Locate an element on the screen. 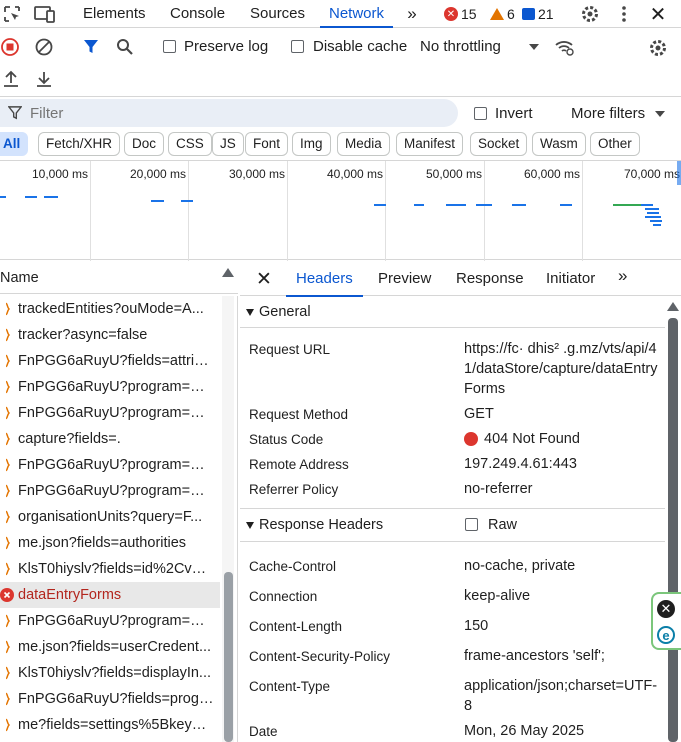 This screenshot has height=742, width=681. extension-logo-icon: e is located at coordinates (666, 635).